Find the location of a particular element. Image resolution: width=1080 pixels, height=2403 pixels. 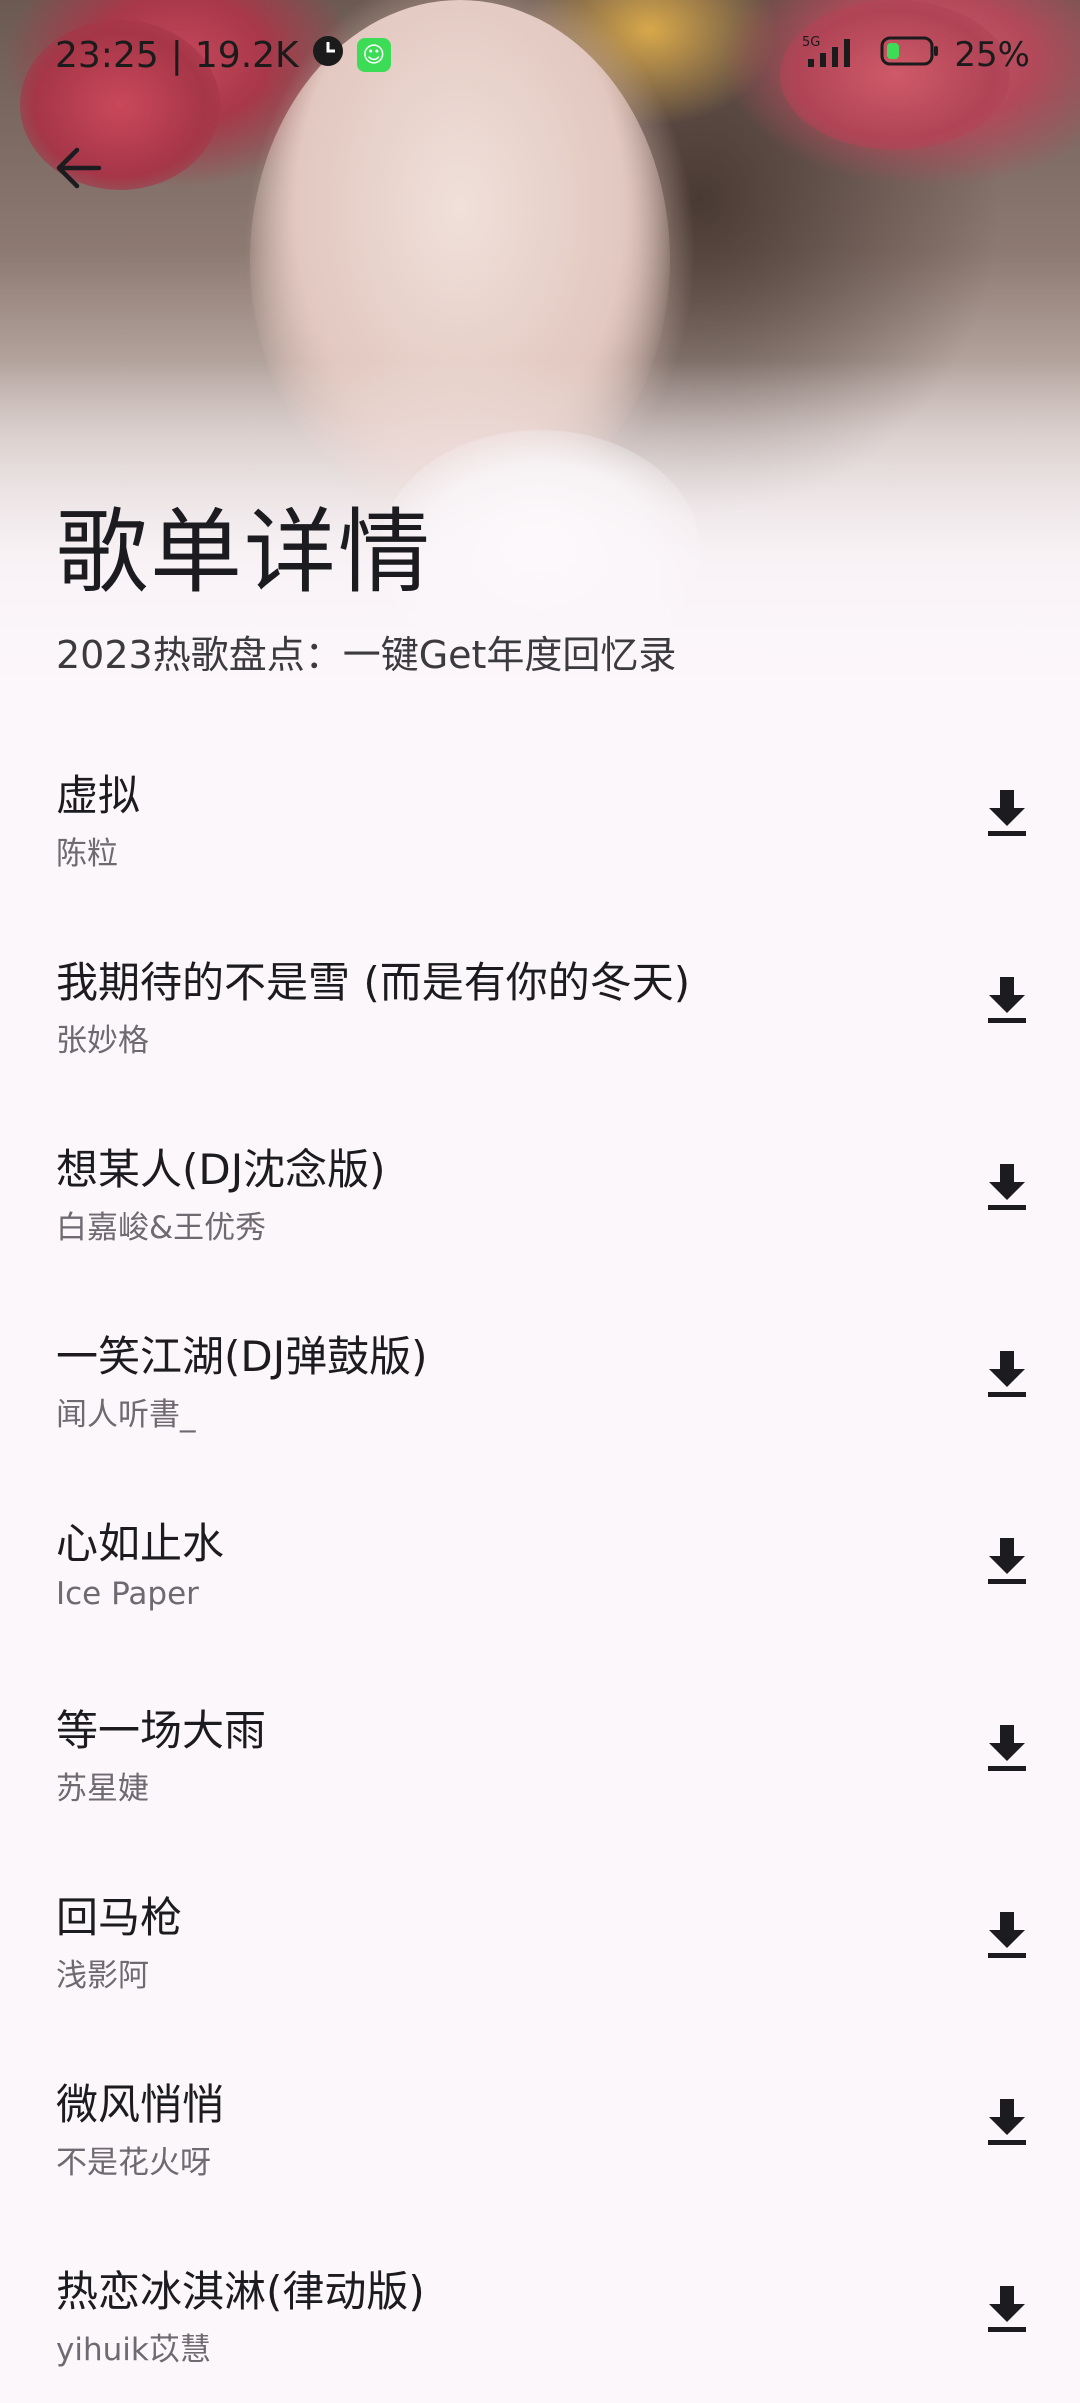

song-artist: 白嘉峻&王优秀 is located at coordinates (161, 1228).